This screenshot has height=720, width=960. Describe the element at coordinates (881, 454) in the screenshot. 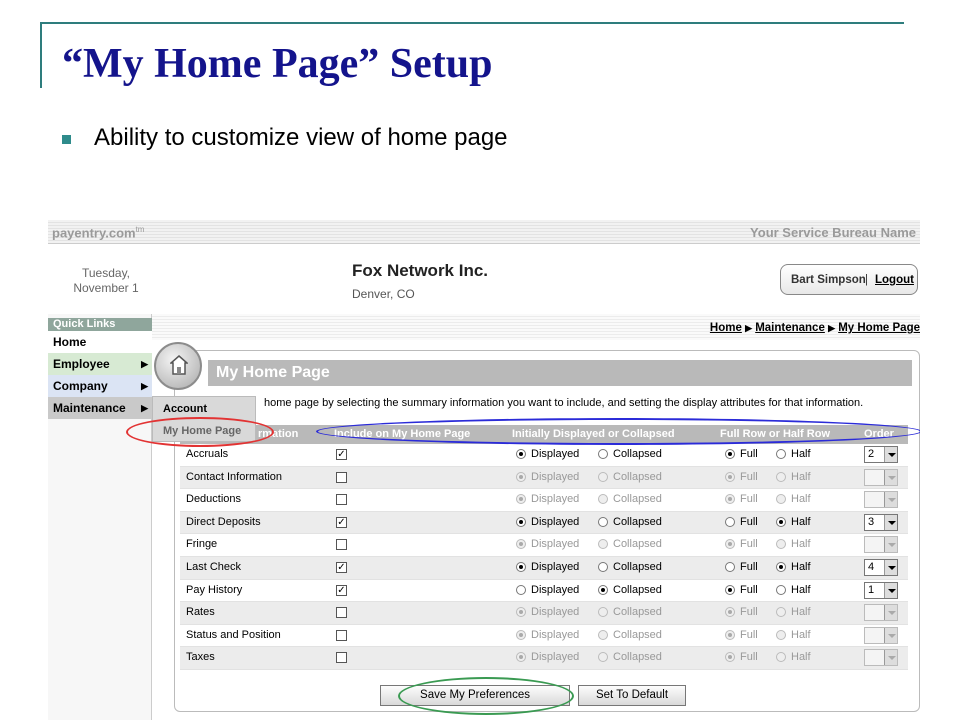

I see `order-select: 2` at that location.